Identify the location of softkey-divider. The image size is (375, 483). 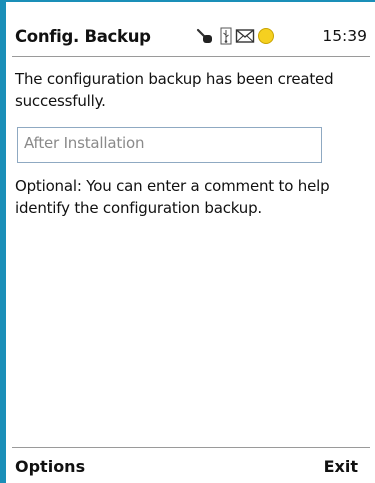
(191, 447).